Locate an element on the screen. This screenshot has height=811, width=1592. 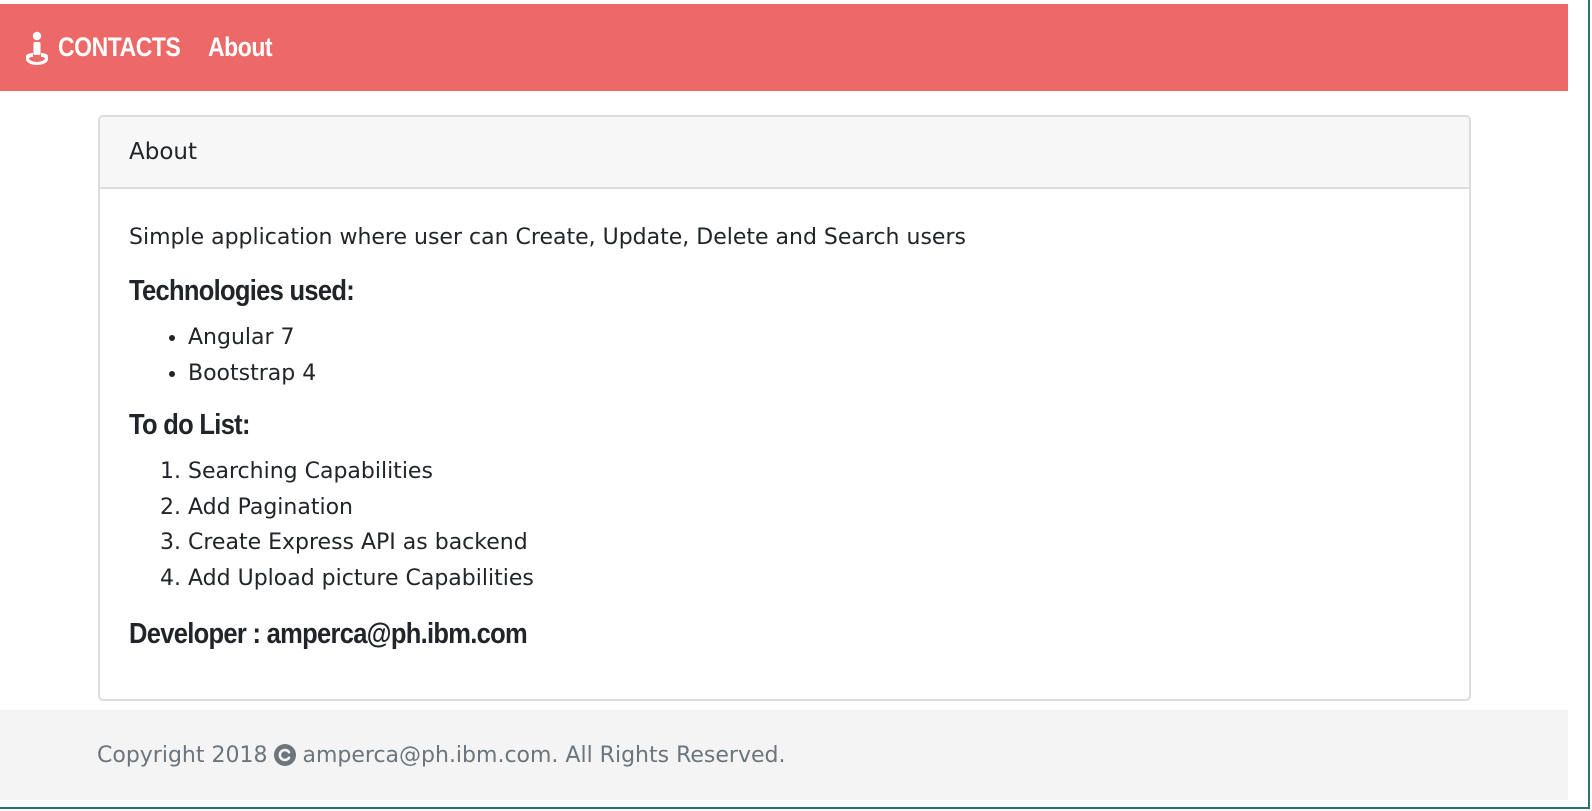
nav-link-about: About is located at coordinates (240, 47).